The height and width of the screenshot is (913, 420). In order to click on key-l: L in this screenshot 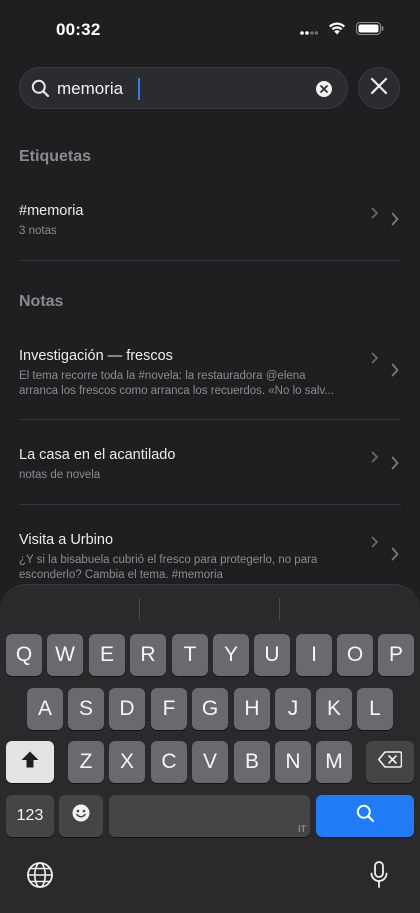, I will do `click(375, 709)`.